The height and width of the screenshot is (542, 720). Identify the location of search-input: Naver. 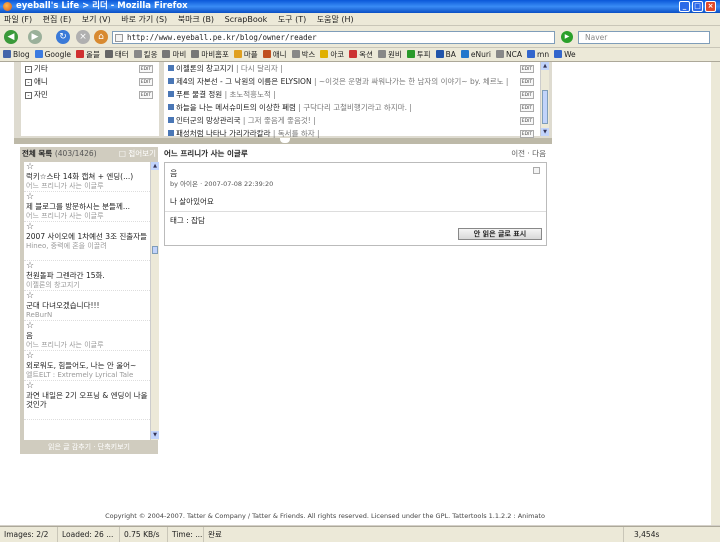
(644, 37).